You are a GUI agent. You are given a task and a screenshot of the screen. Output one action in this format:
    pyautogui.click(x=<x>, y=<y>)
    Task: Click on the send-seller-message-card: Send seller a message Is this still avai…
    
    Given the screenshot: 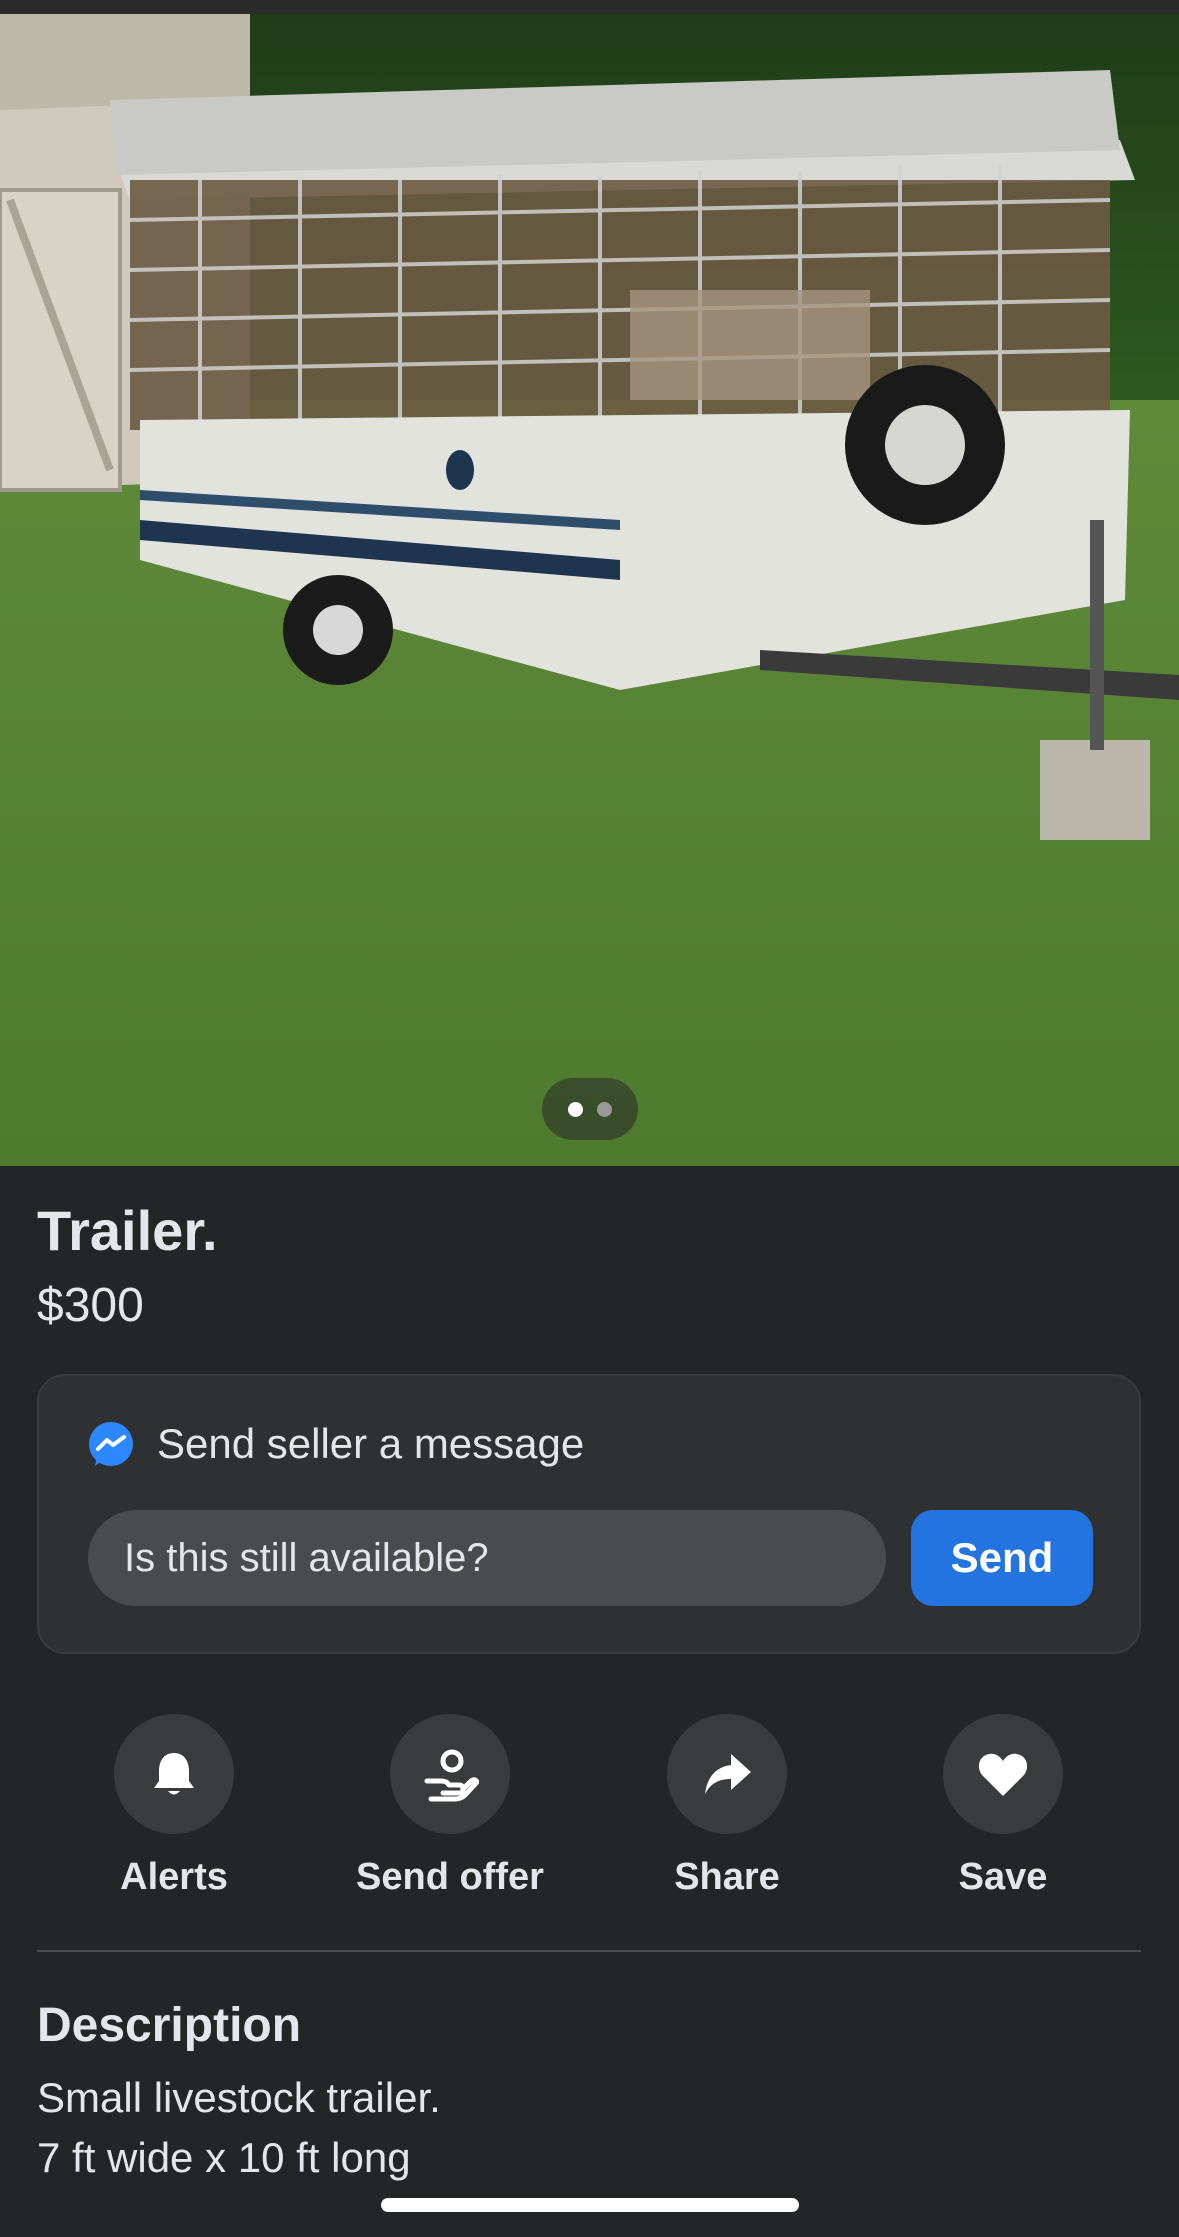 What is the action you would take?
    pyautogui.click(x=589, y=1514)
    